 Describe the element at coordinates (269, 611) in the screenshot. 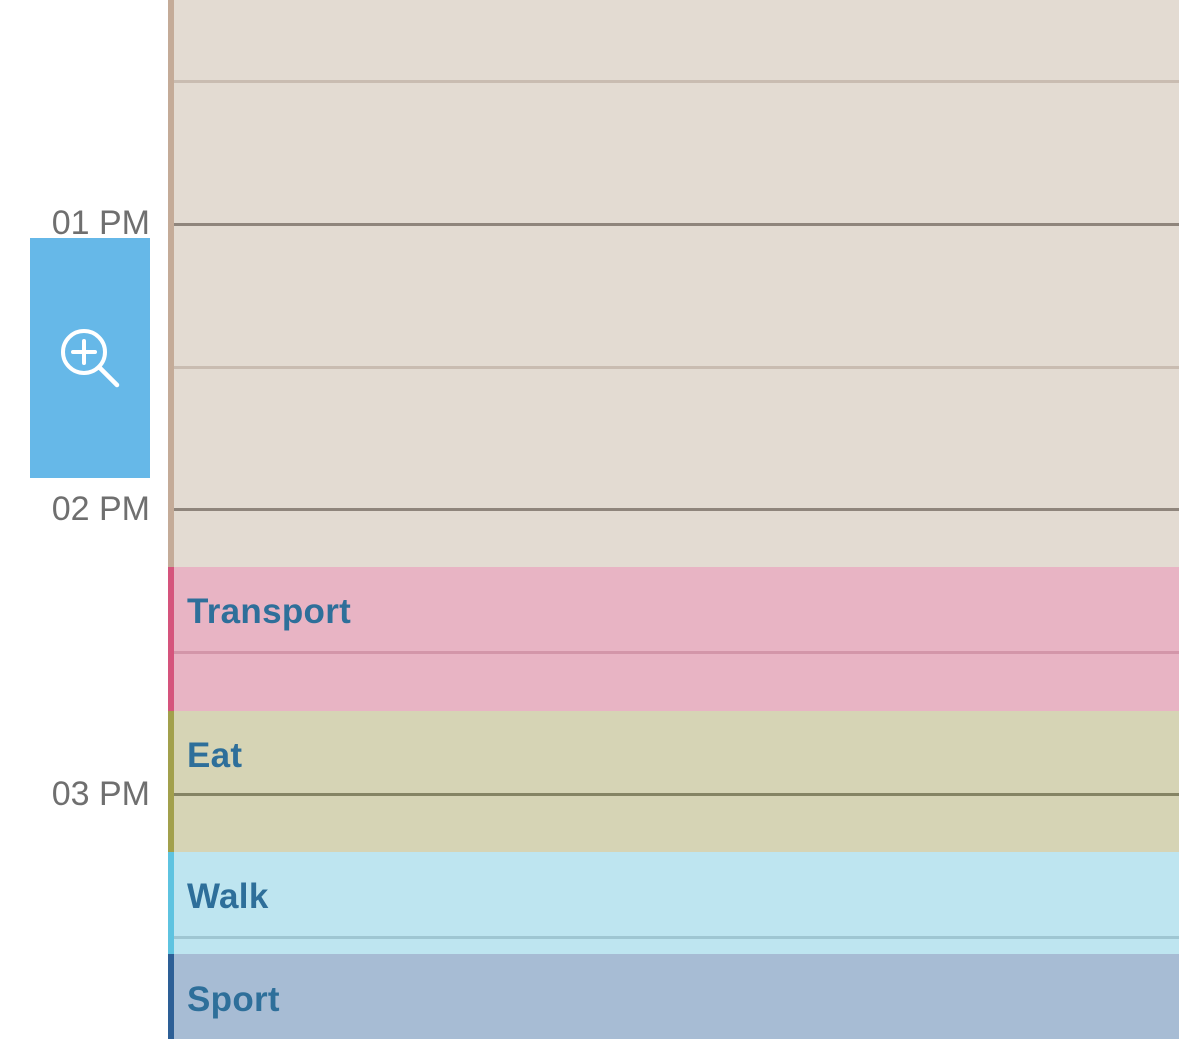

I see `activity-label: Transport` at that location.